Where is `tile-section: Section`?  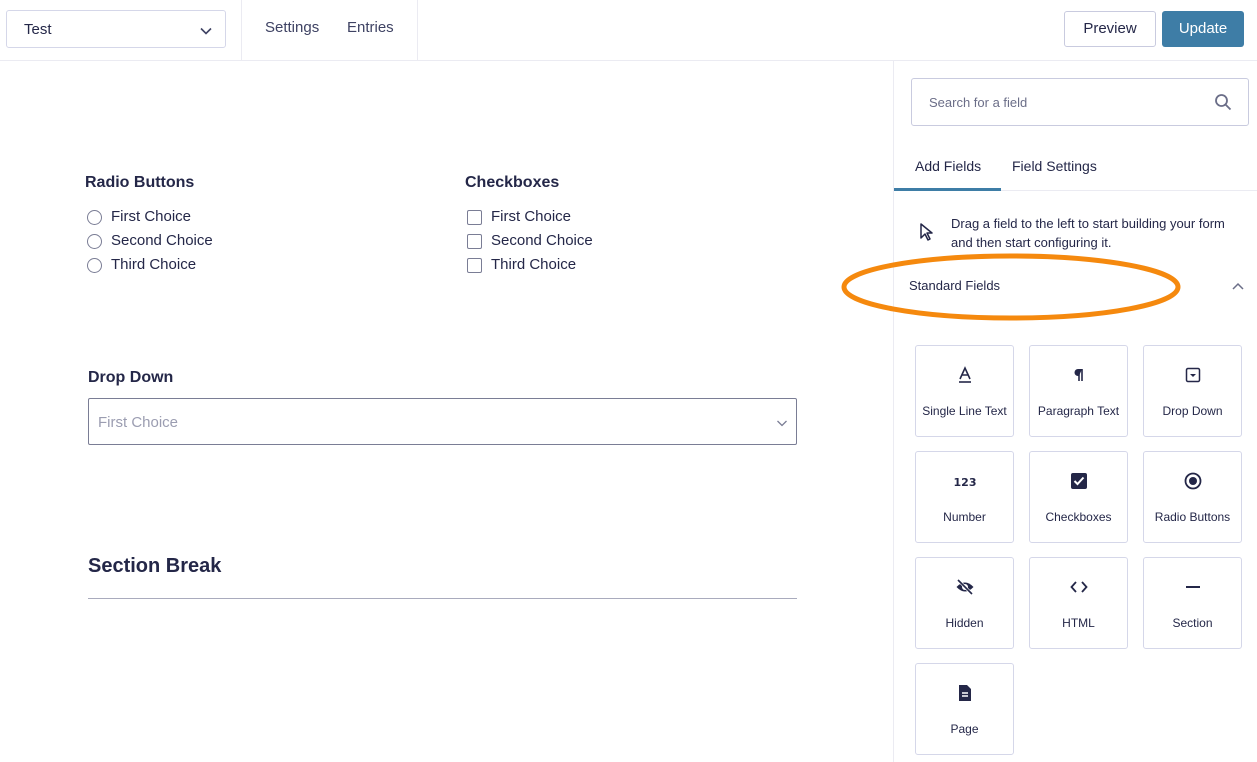 tile-section: Section is located at coordinates (1192, 603).